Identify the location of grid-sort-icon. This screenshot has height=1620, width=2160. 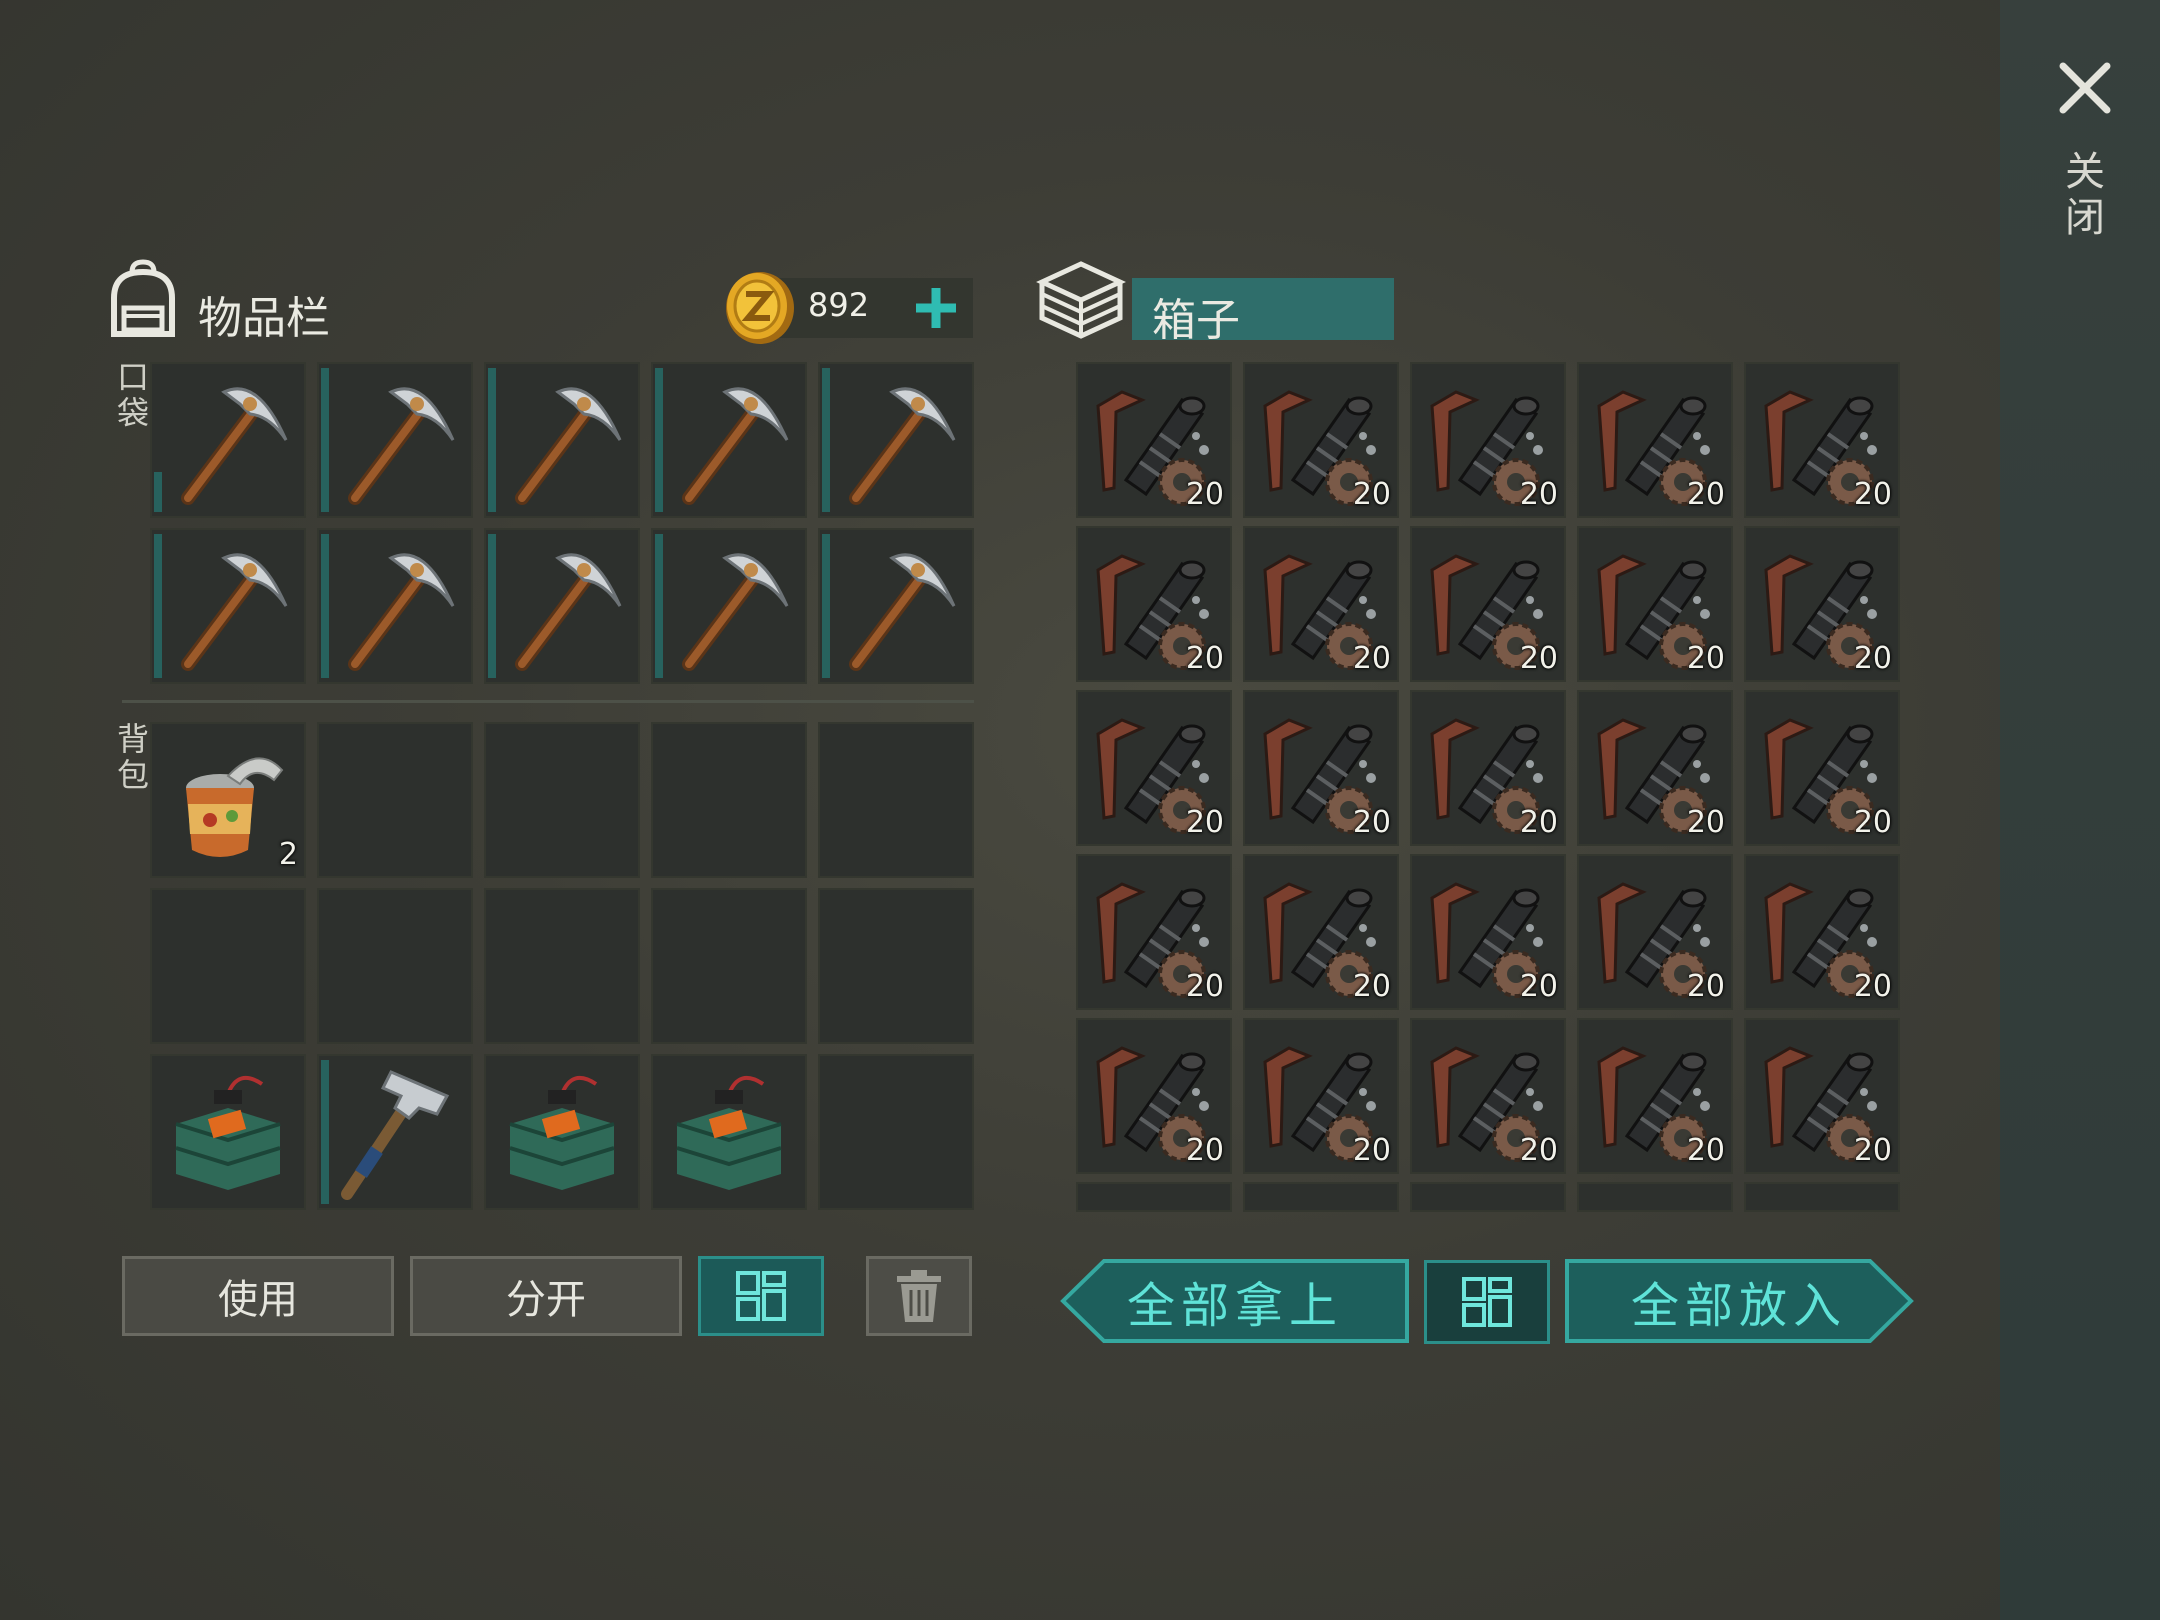
(1487, 1302).